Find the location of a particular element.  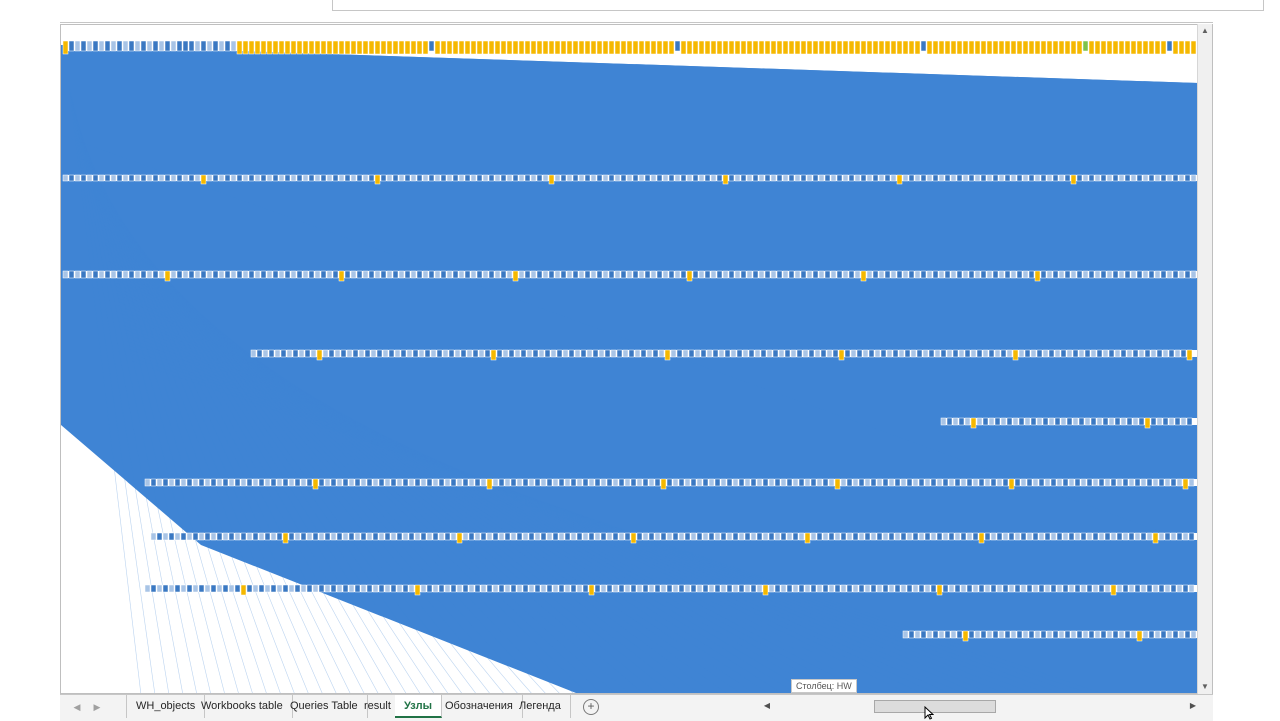

scroll-right-icon: ▶ is located at coordinates (1193, 706).